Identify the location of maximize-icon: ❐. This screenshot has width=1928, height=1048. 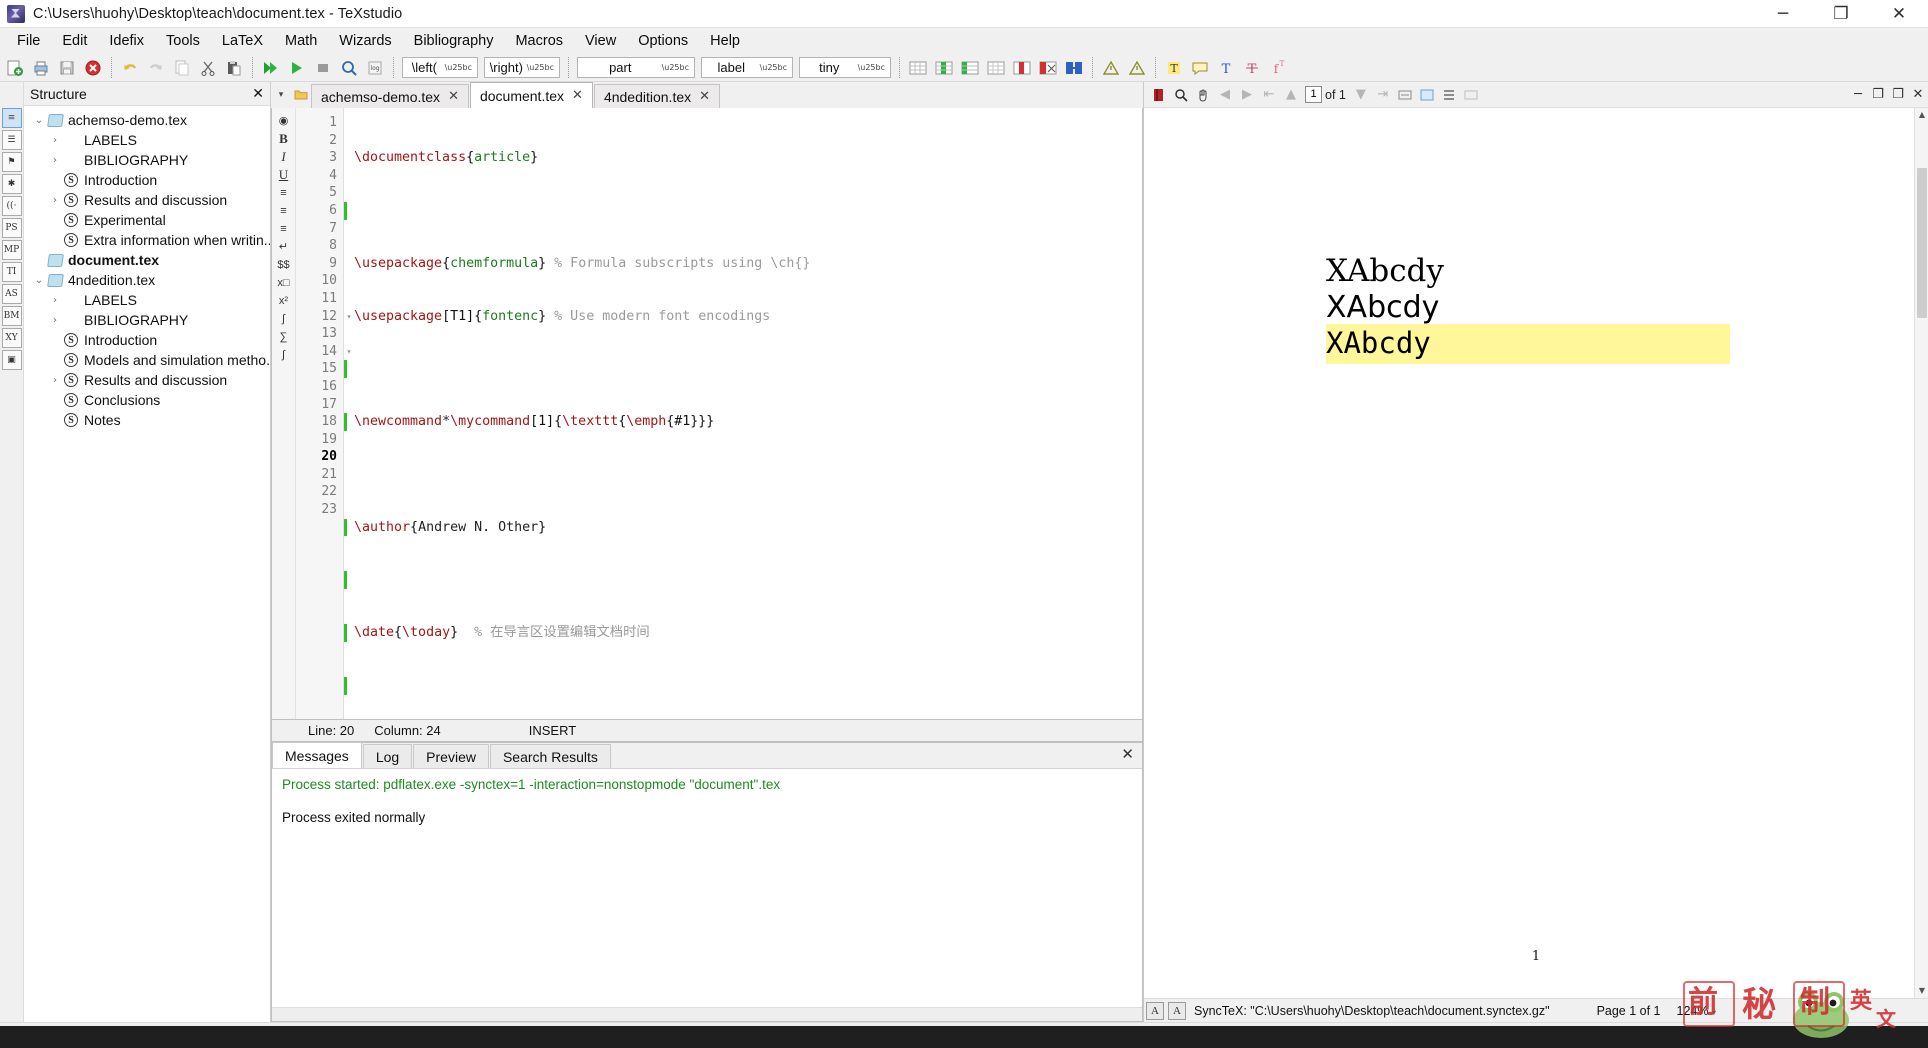
(1898, 95).